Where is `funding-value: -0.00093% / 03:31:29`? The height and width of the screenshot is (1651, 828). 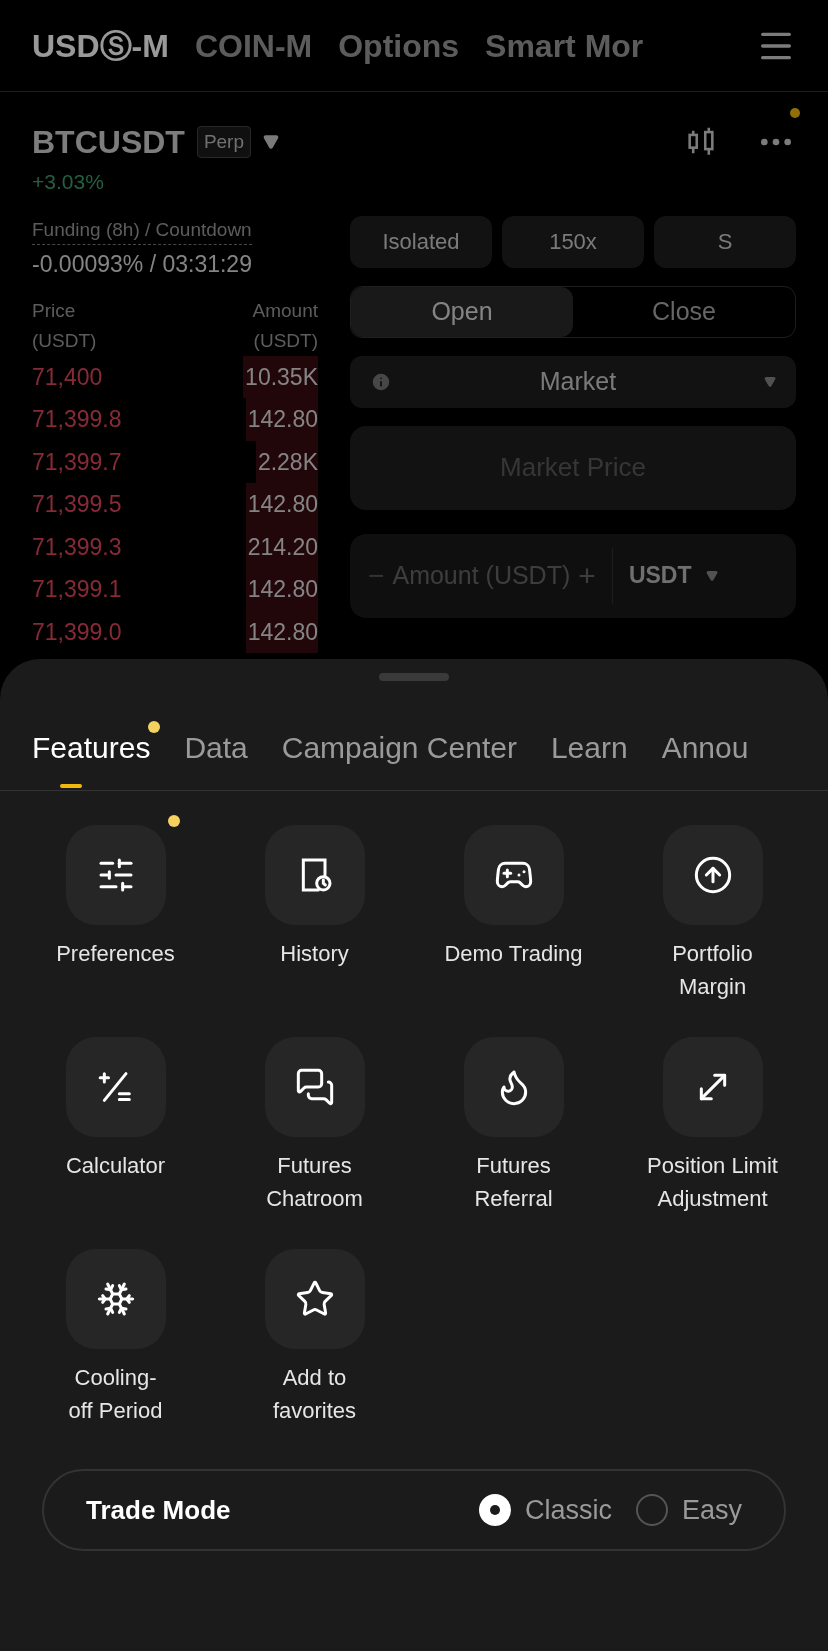
funding-value: -0.00093% / 03:31:29 is located at coordinates (142, 264).